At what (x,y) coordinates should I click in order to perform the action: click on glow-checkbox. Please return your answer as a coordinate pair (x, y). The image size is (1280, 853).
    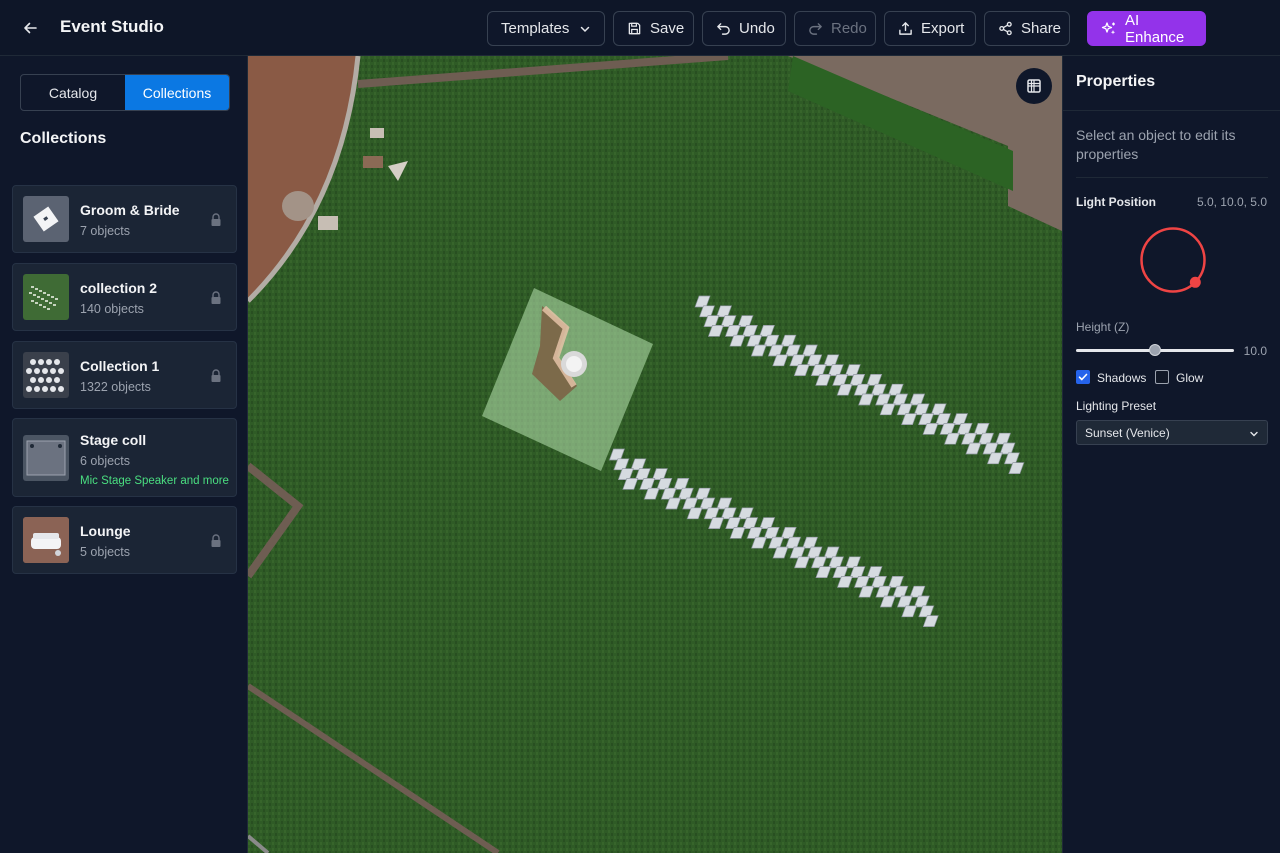
    Looking at the image, I should click on (1162, 377).